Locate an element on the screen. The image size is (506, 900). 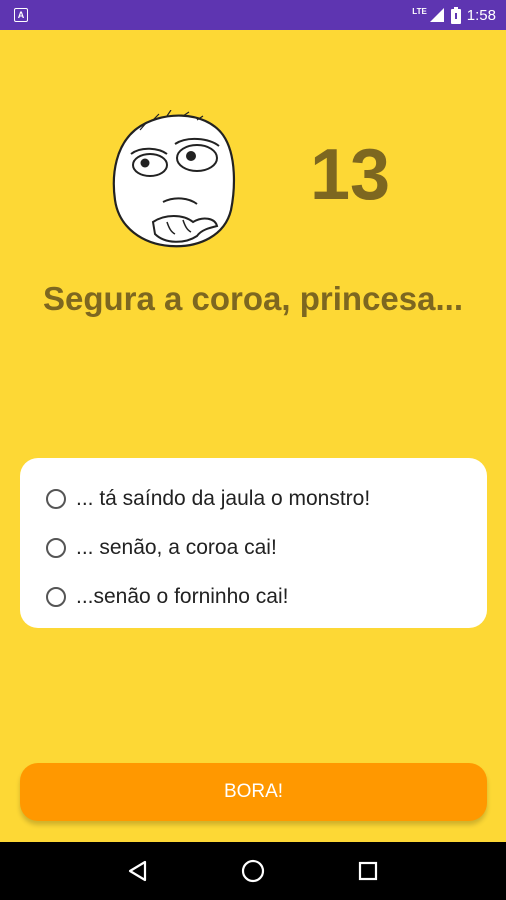
countdown-timer: 13 is located at coordinates (350, 175).